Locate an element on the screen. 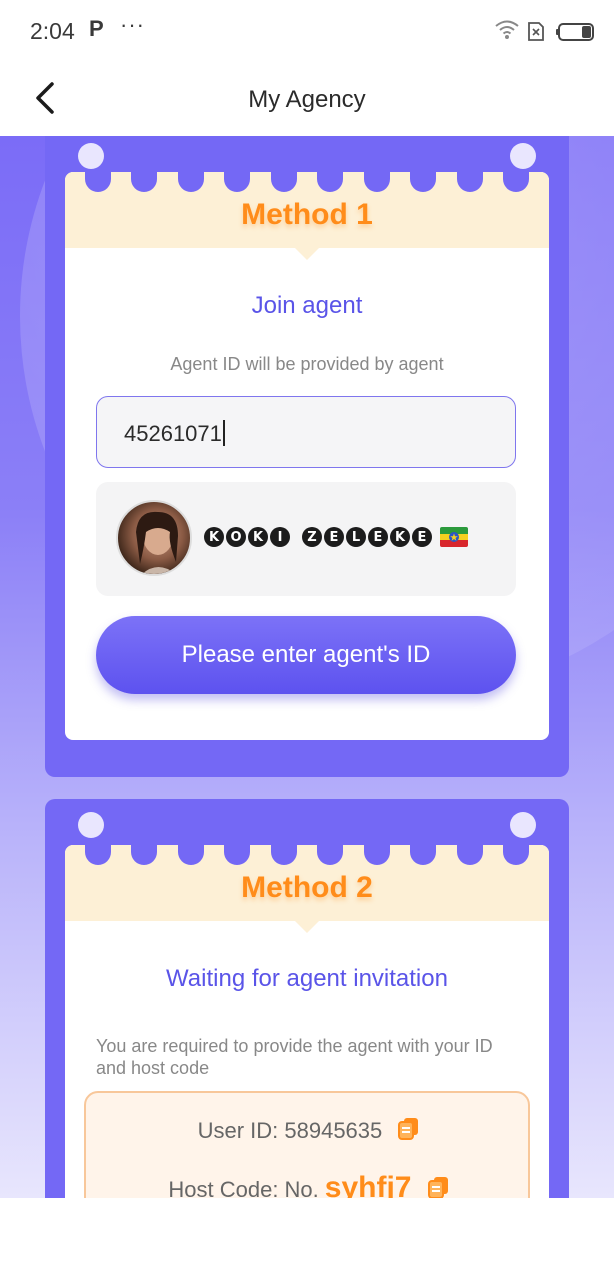  name-letter: L is located at coordinates (356, 537).